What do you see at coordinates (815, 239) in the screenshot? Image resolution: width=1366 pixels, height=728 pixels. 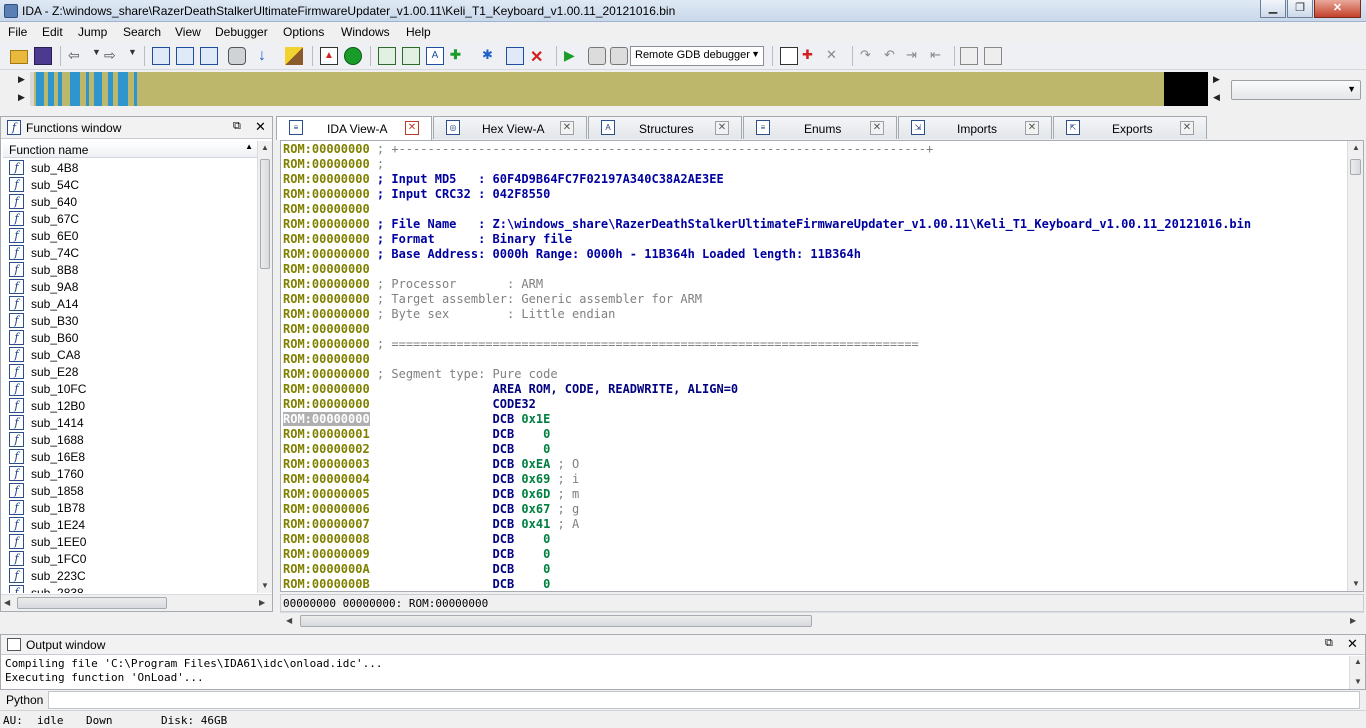 I see `disassembly-line: ROM:00000000 ; Format : Binary file` at bounding box center [815, 239].